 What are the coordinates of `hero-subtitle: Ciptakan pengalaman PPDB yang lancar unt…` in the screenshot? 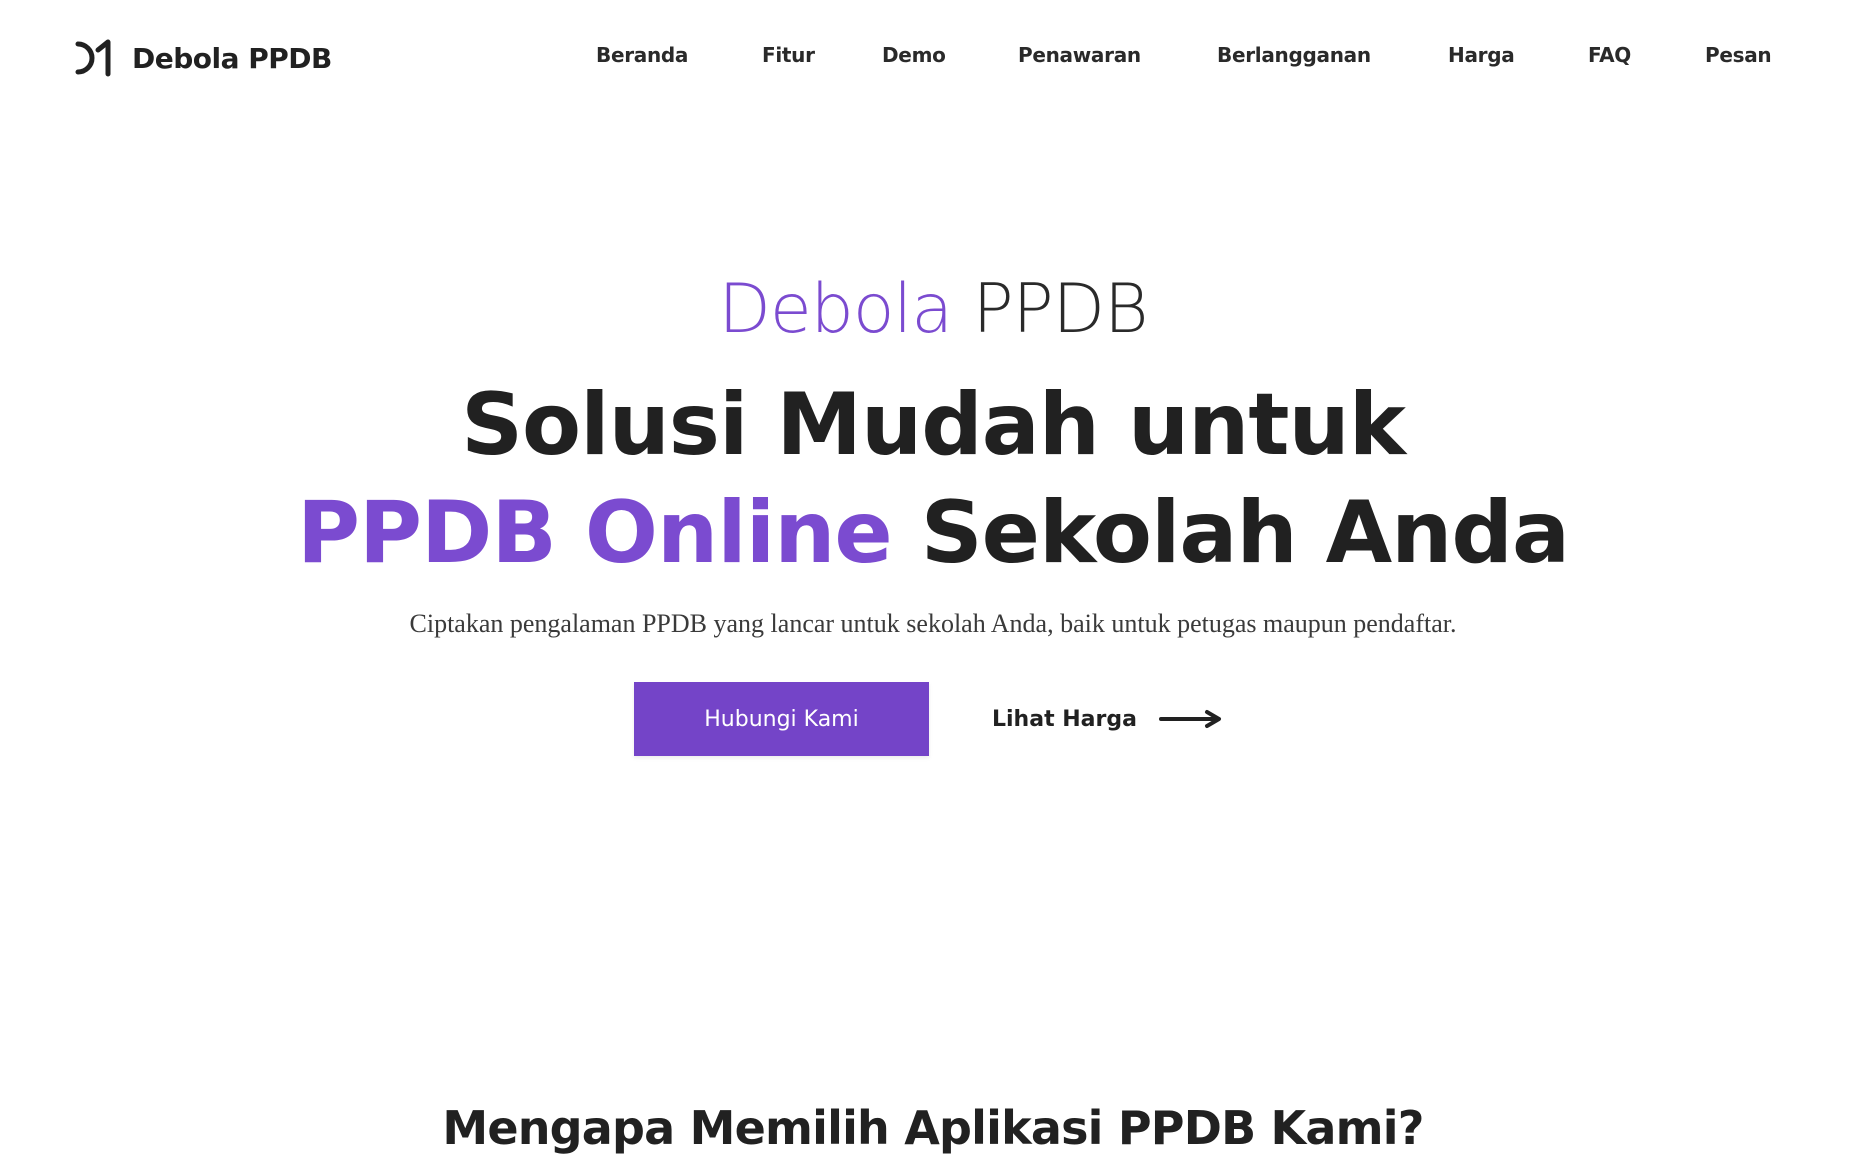 It's located at (933, 623).